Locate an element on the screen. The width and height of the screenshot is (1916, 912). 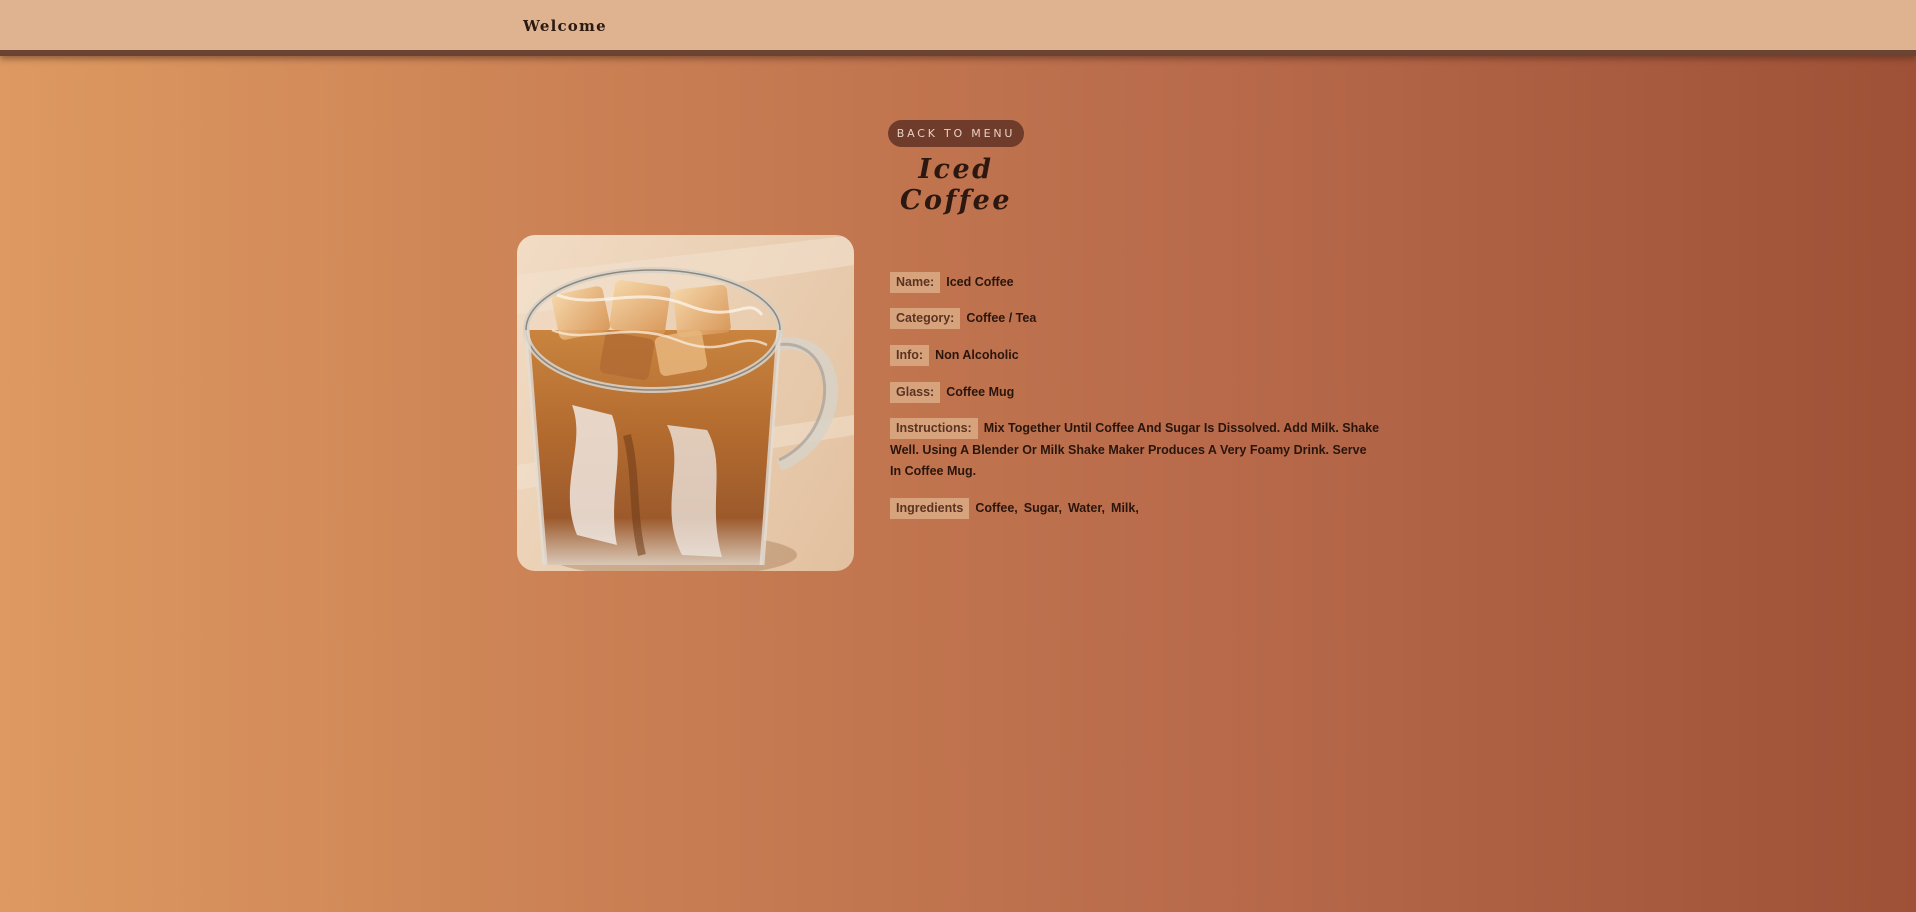
detail-row-name: Name: Iced Coffee is located at coordinates (952, 282).